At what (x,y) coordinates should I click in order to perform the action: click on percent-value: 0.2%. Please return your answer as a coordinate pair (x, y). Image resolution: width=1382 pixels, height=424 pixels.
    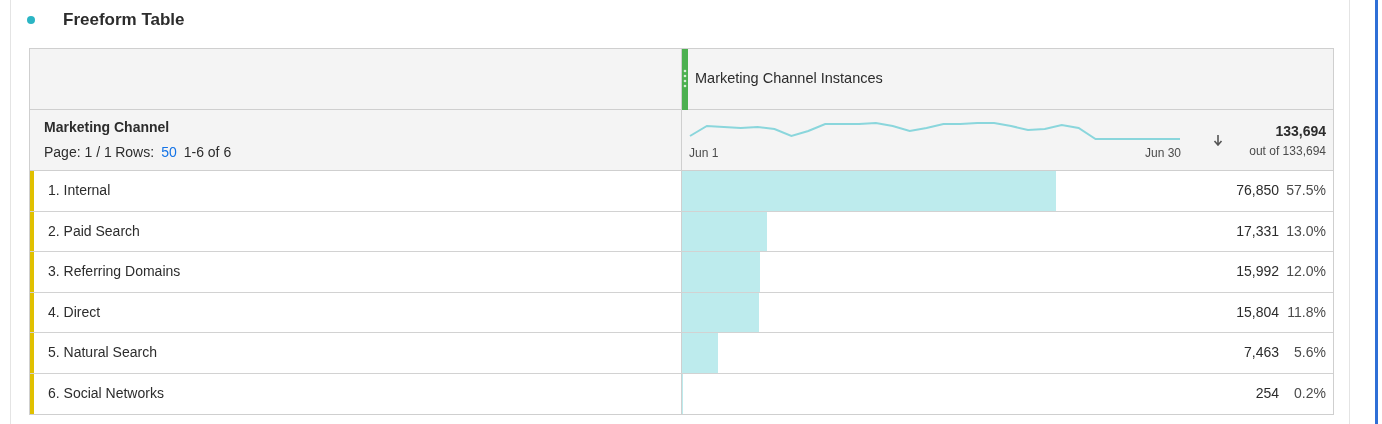
    Looking at the image, I should click on (1309, 394).